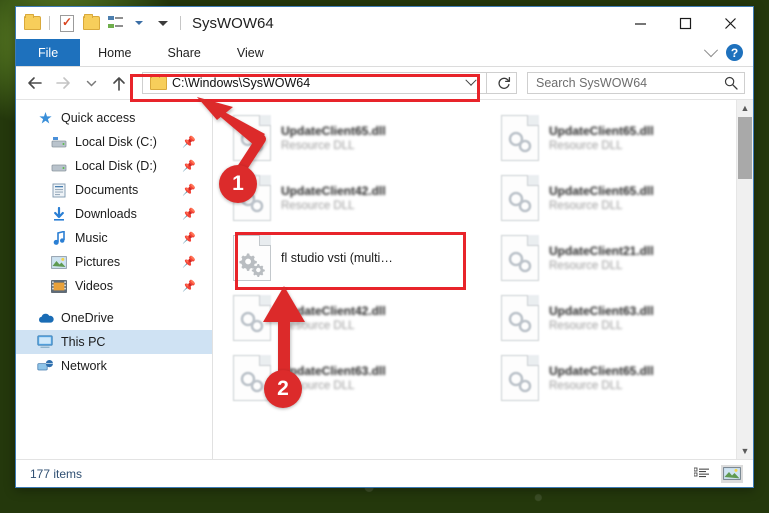 The height and width of the screenshot is (513, 769). I want to click on chevron-down-icon, so click(711, 49).